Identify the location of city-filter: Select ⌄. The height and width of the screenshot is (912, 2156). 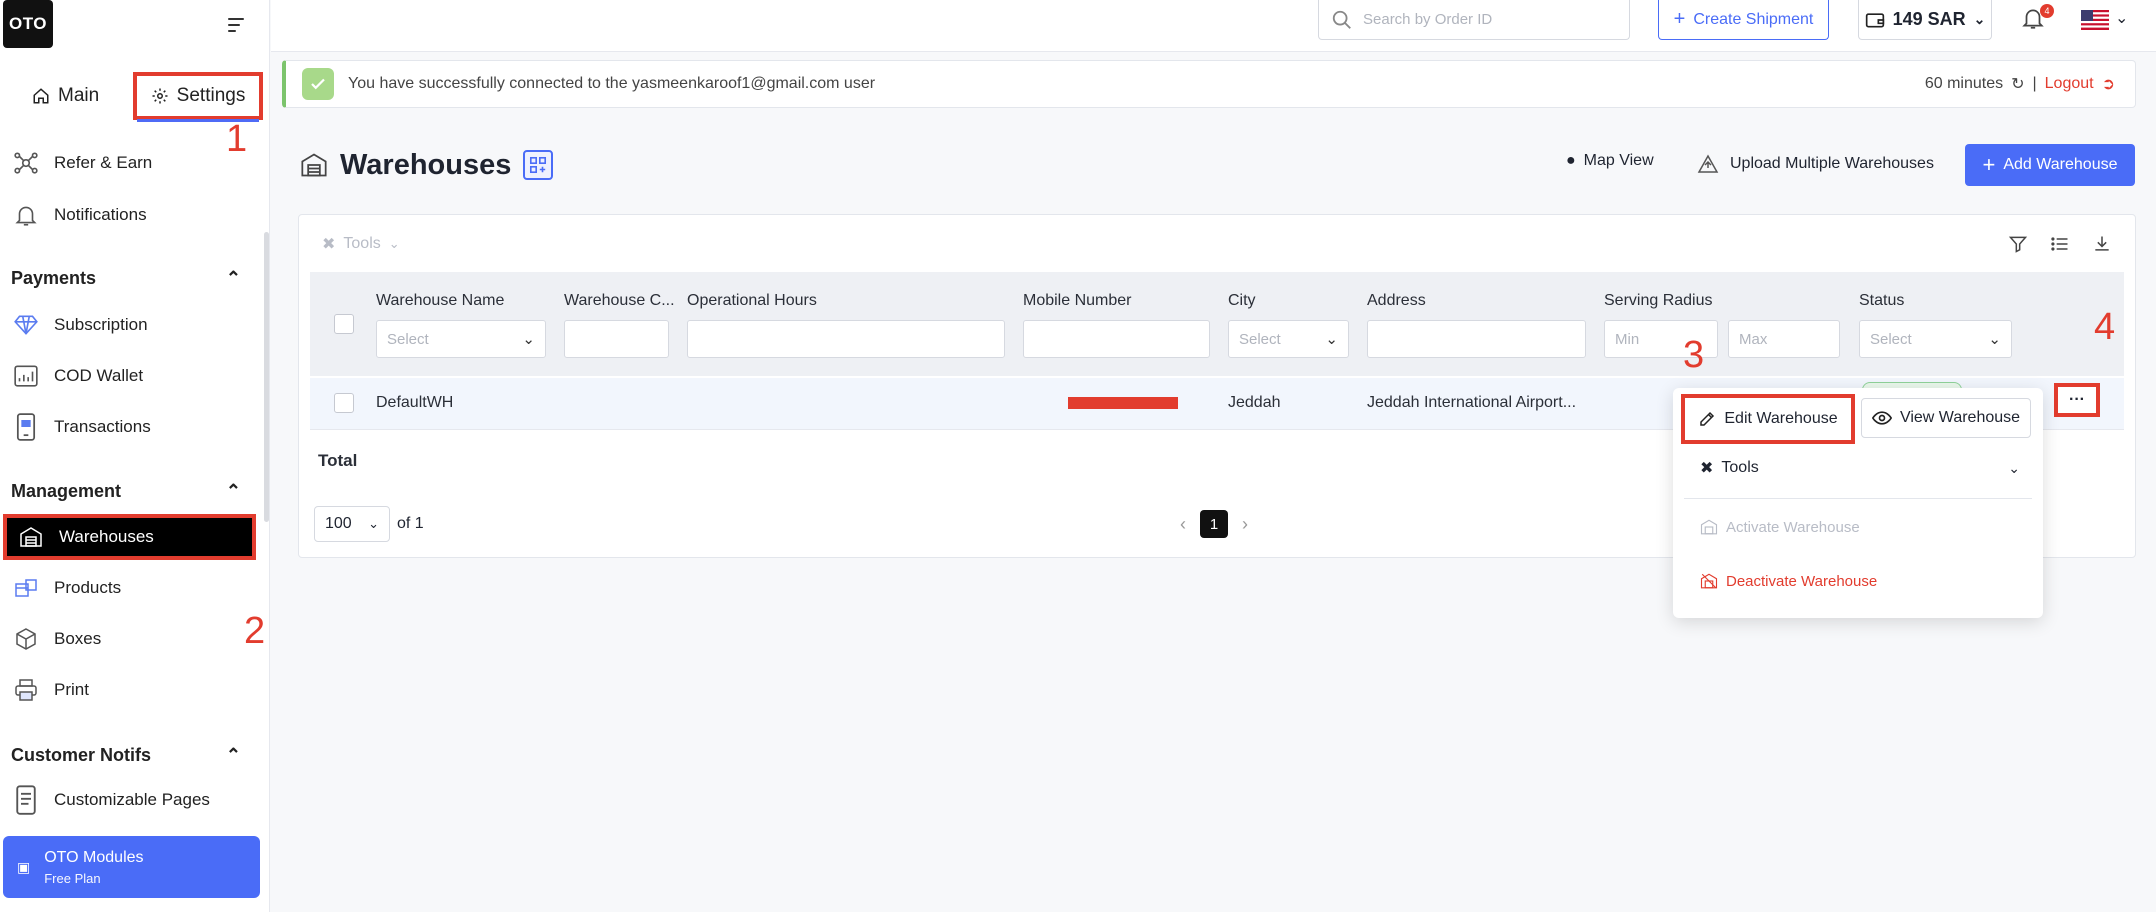
(1288, 339).